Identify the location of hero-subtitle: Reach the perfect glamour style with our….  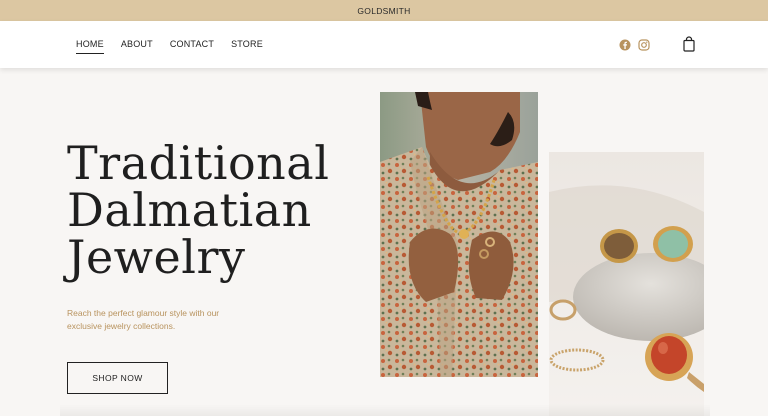
(157, 320).